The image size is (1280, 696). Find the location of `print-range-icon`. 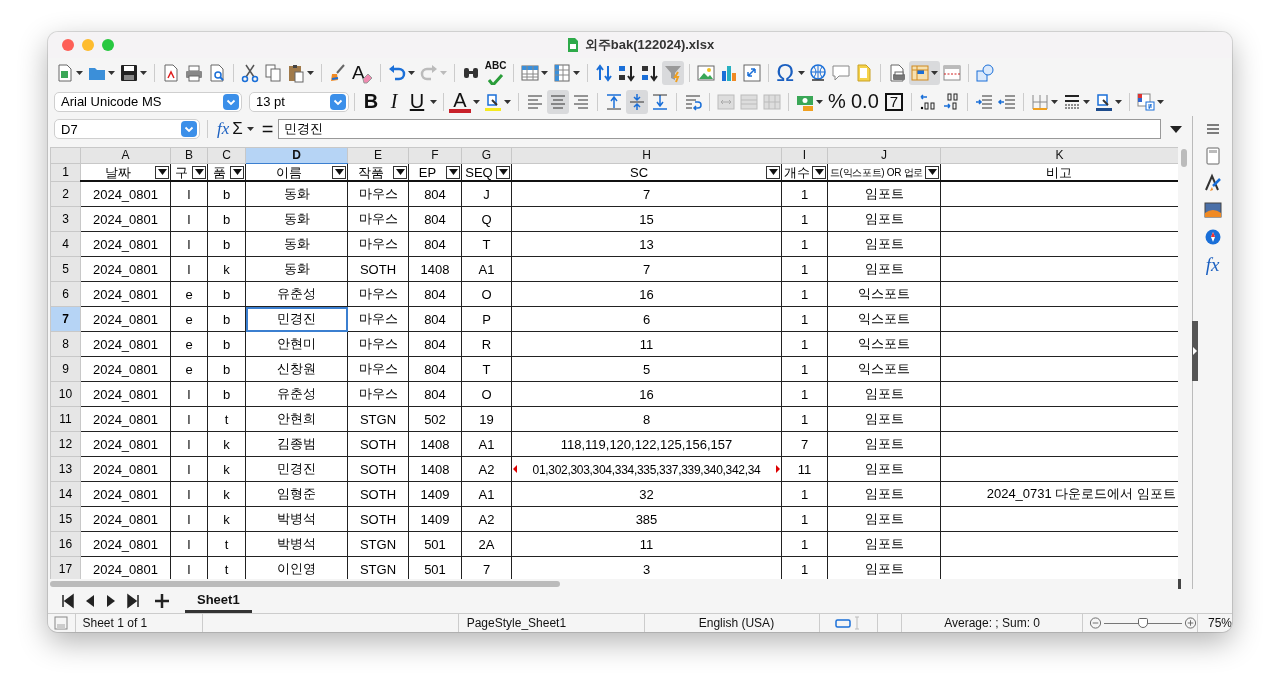

print-range-icon is located at coordinates (897, 72).